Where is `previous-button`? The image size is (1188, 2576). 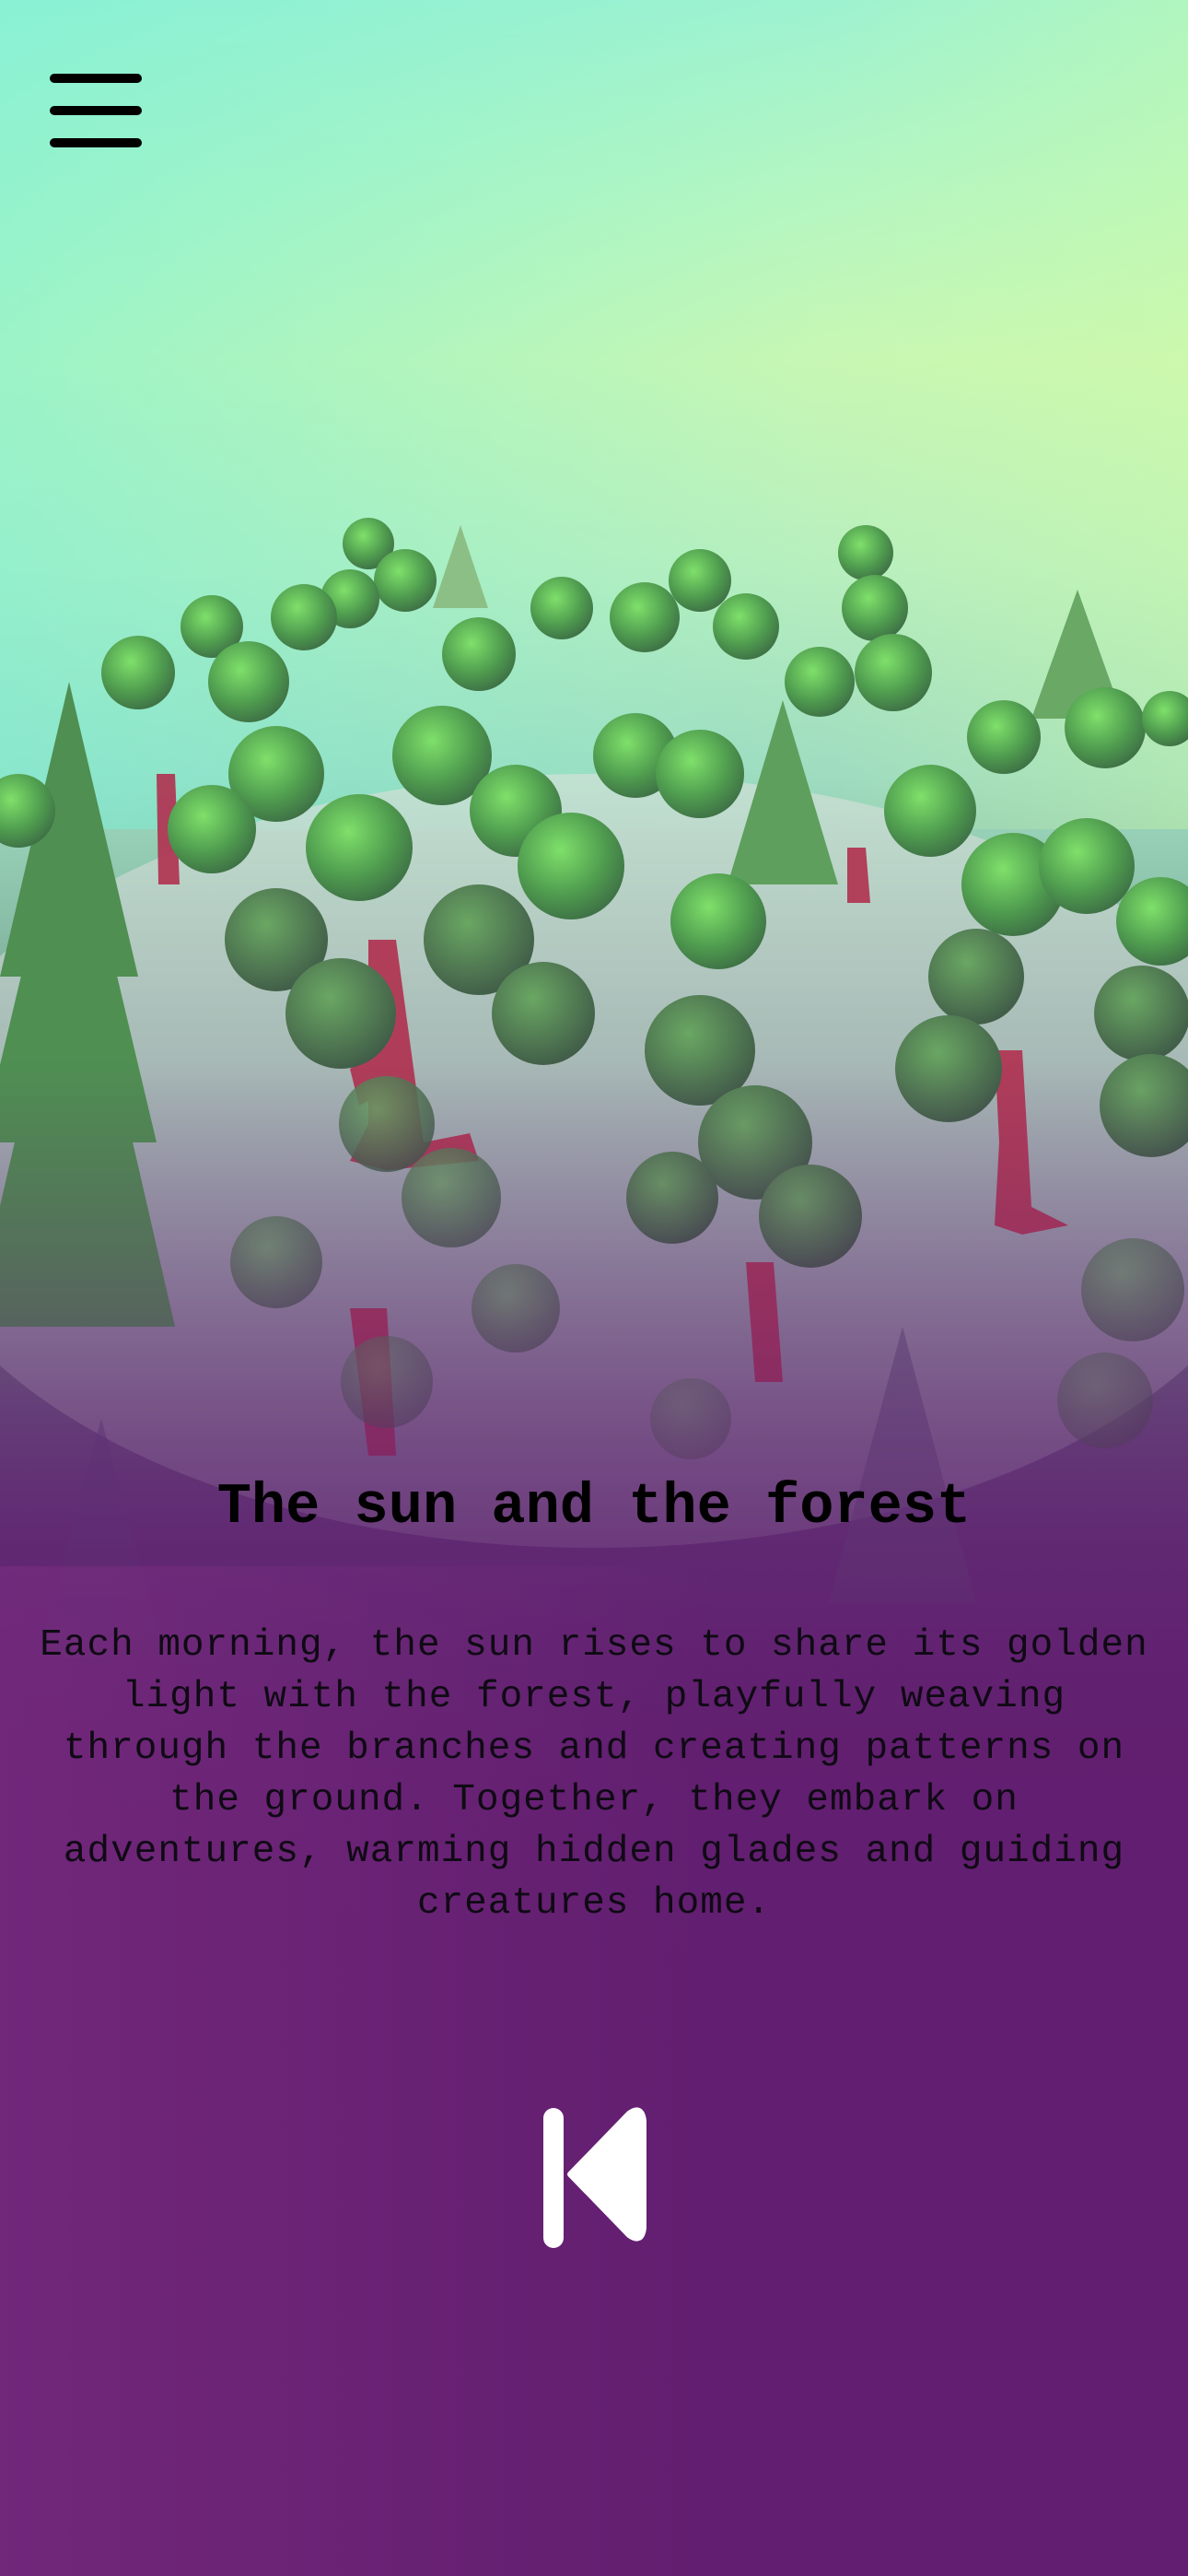 previous-button is located at coordinates (594, 2174).